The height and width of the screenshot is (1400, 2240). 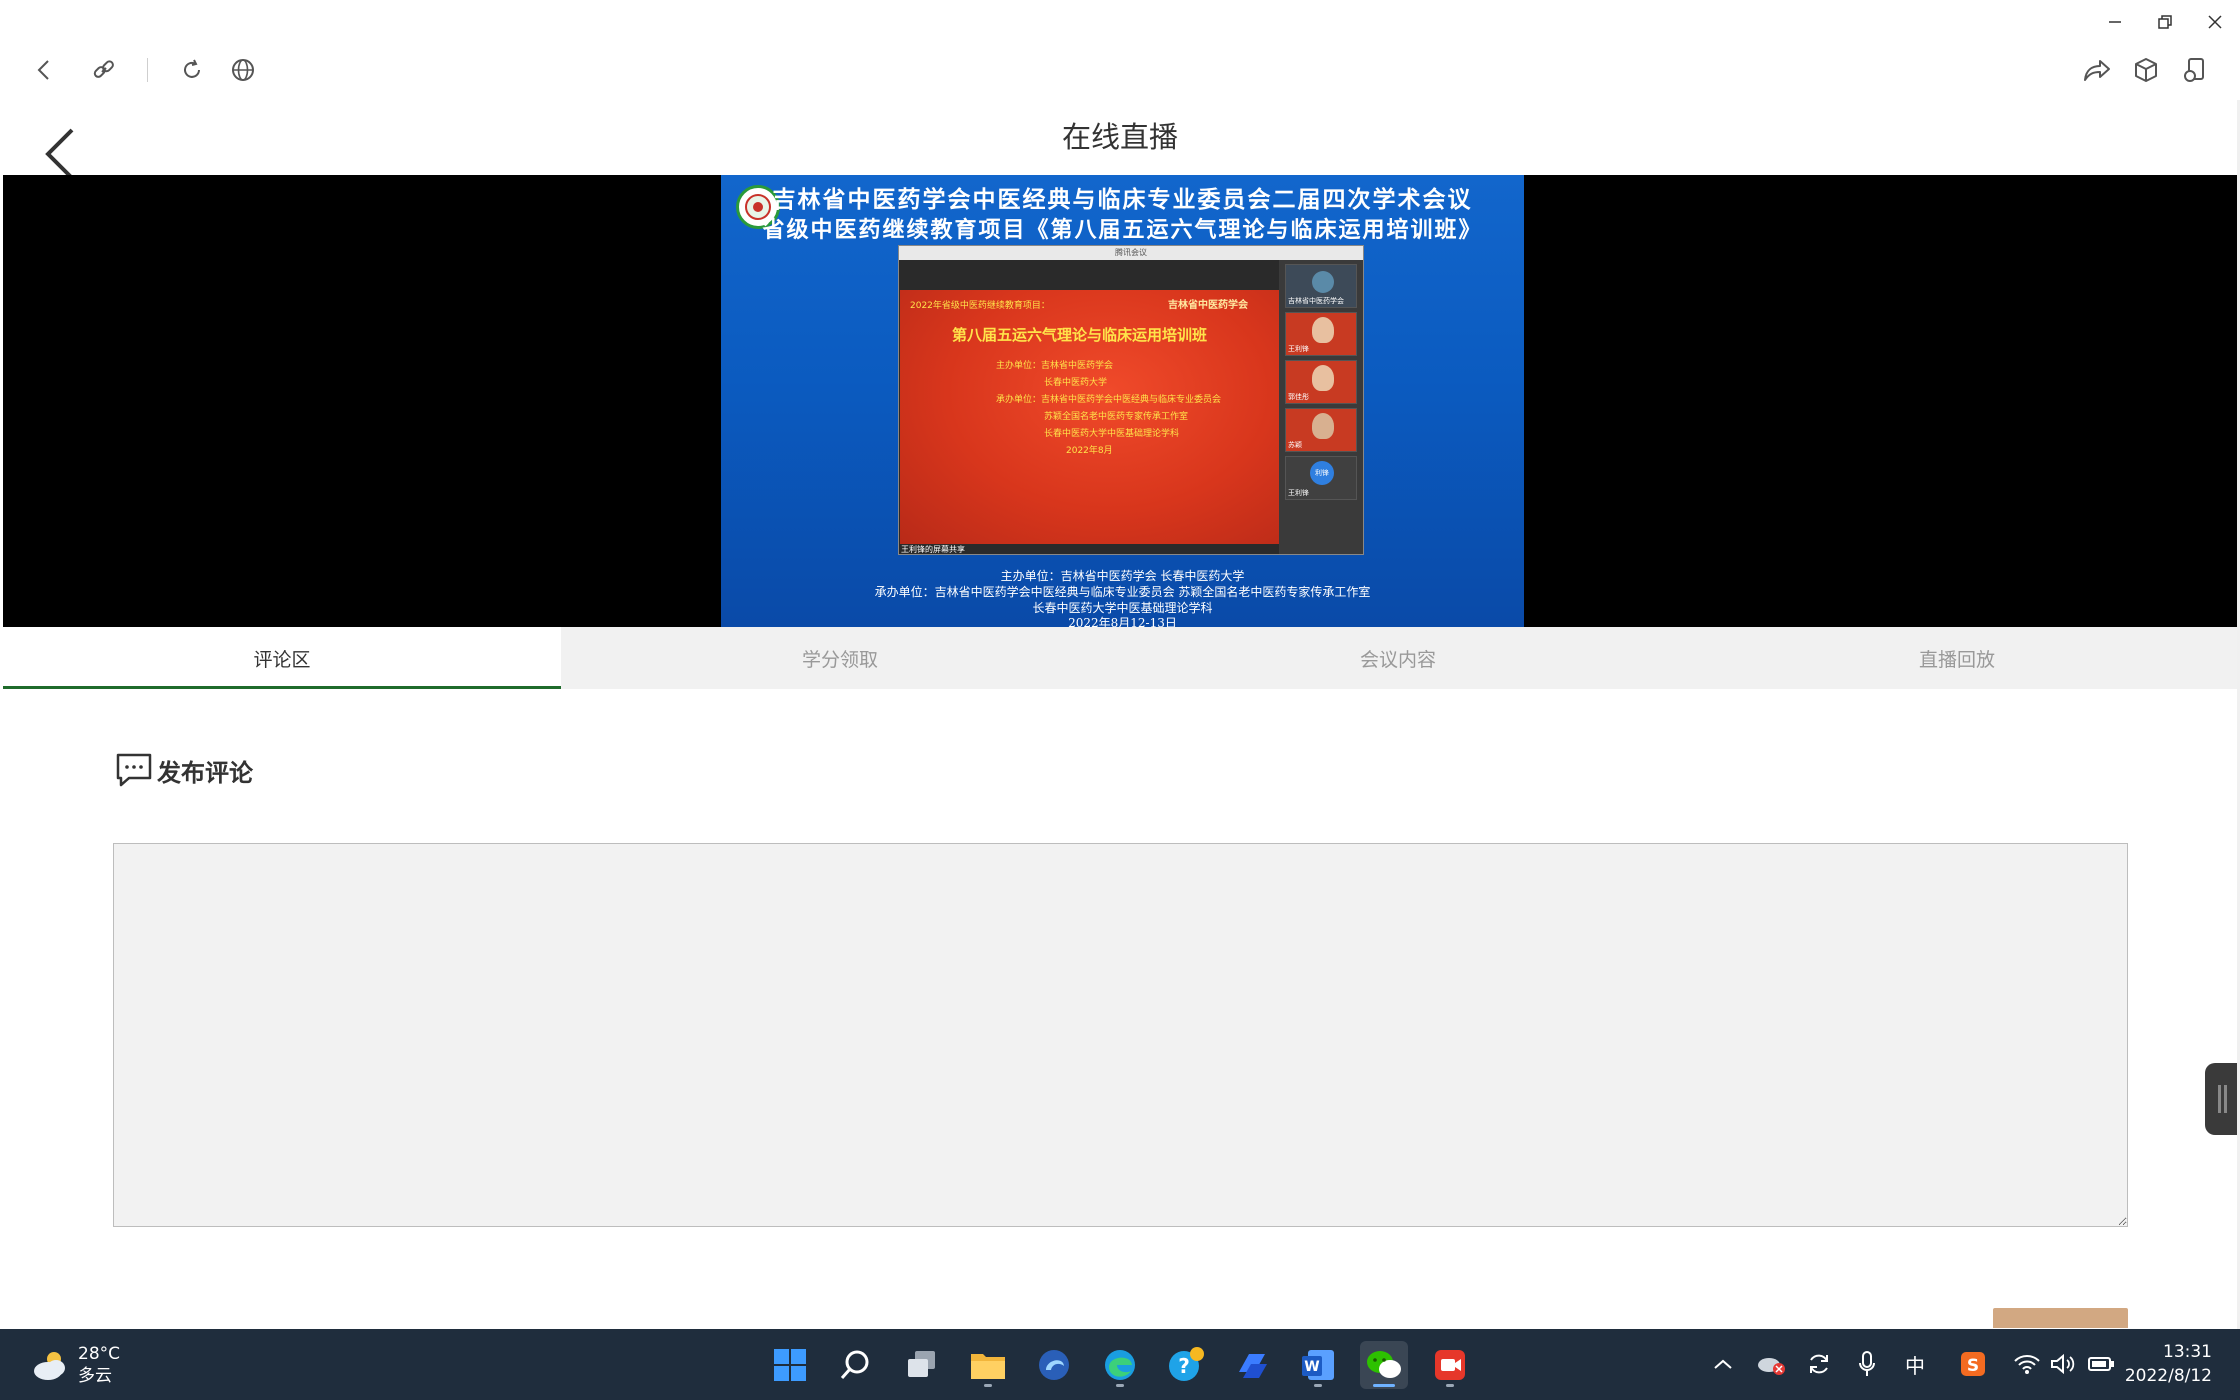 I want to click on share-icon, so click(x=2097, y=70).